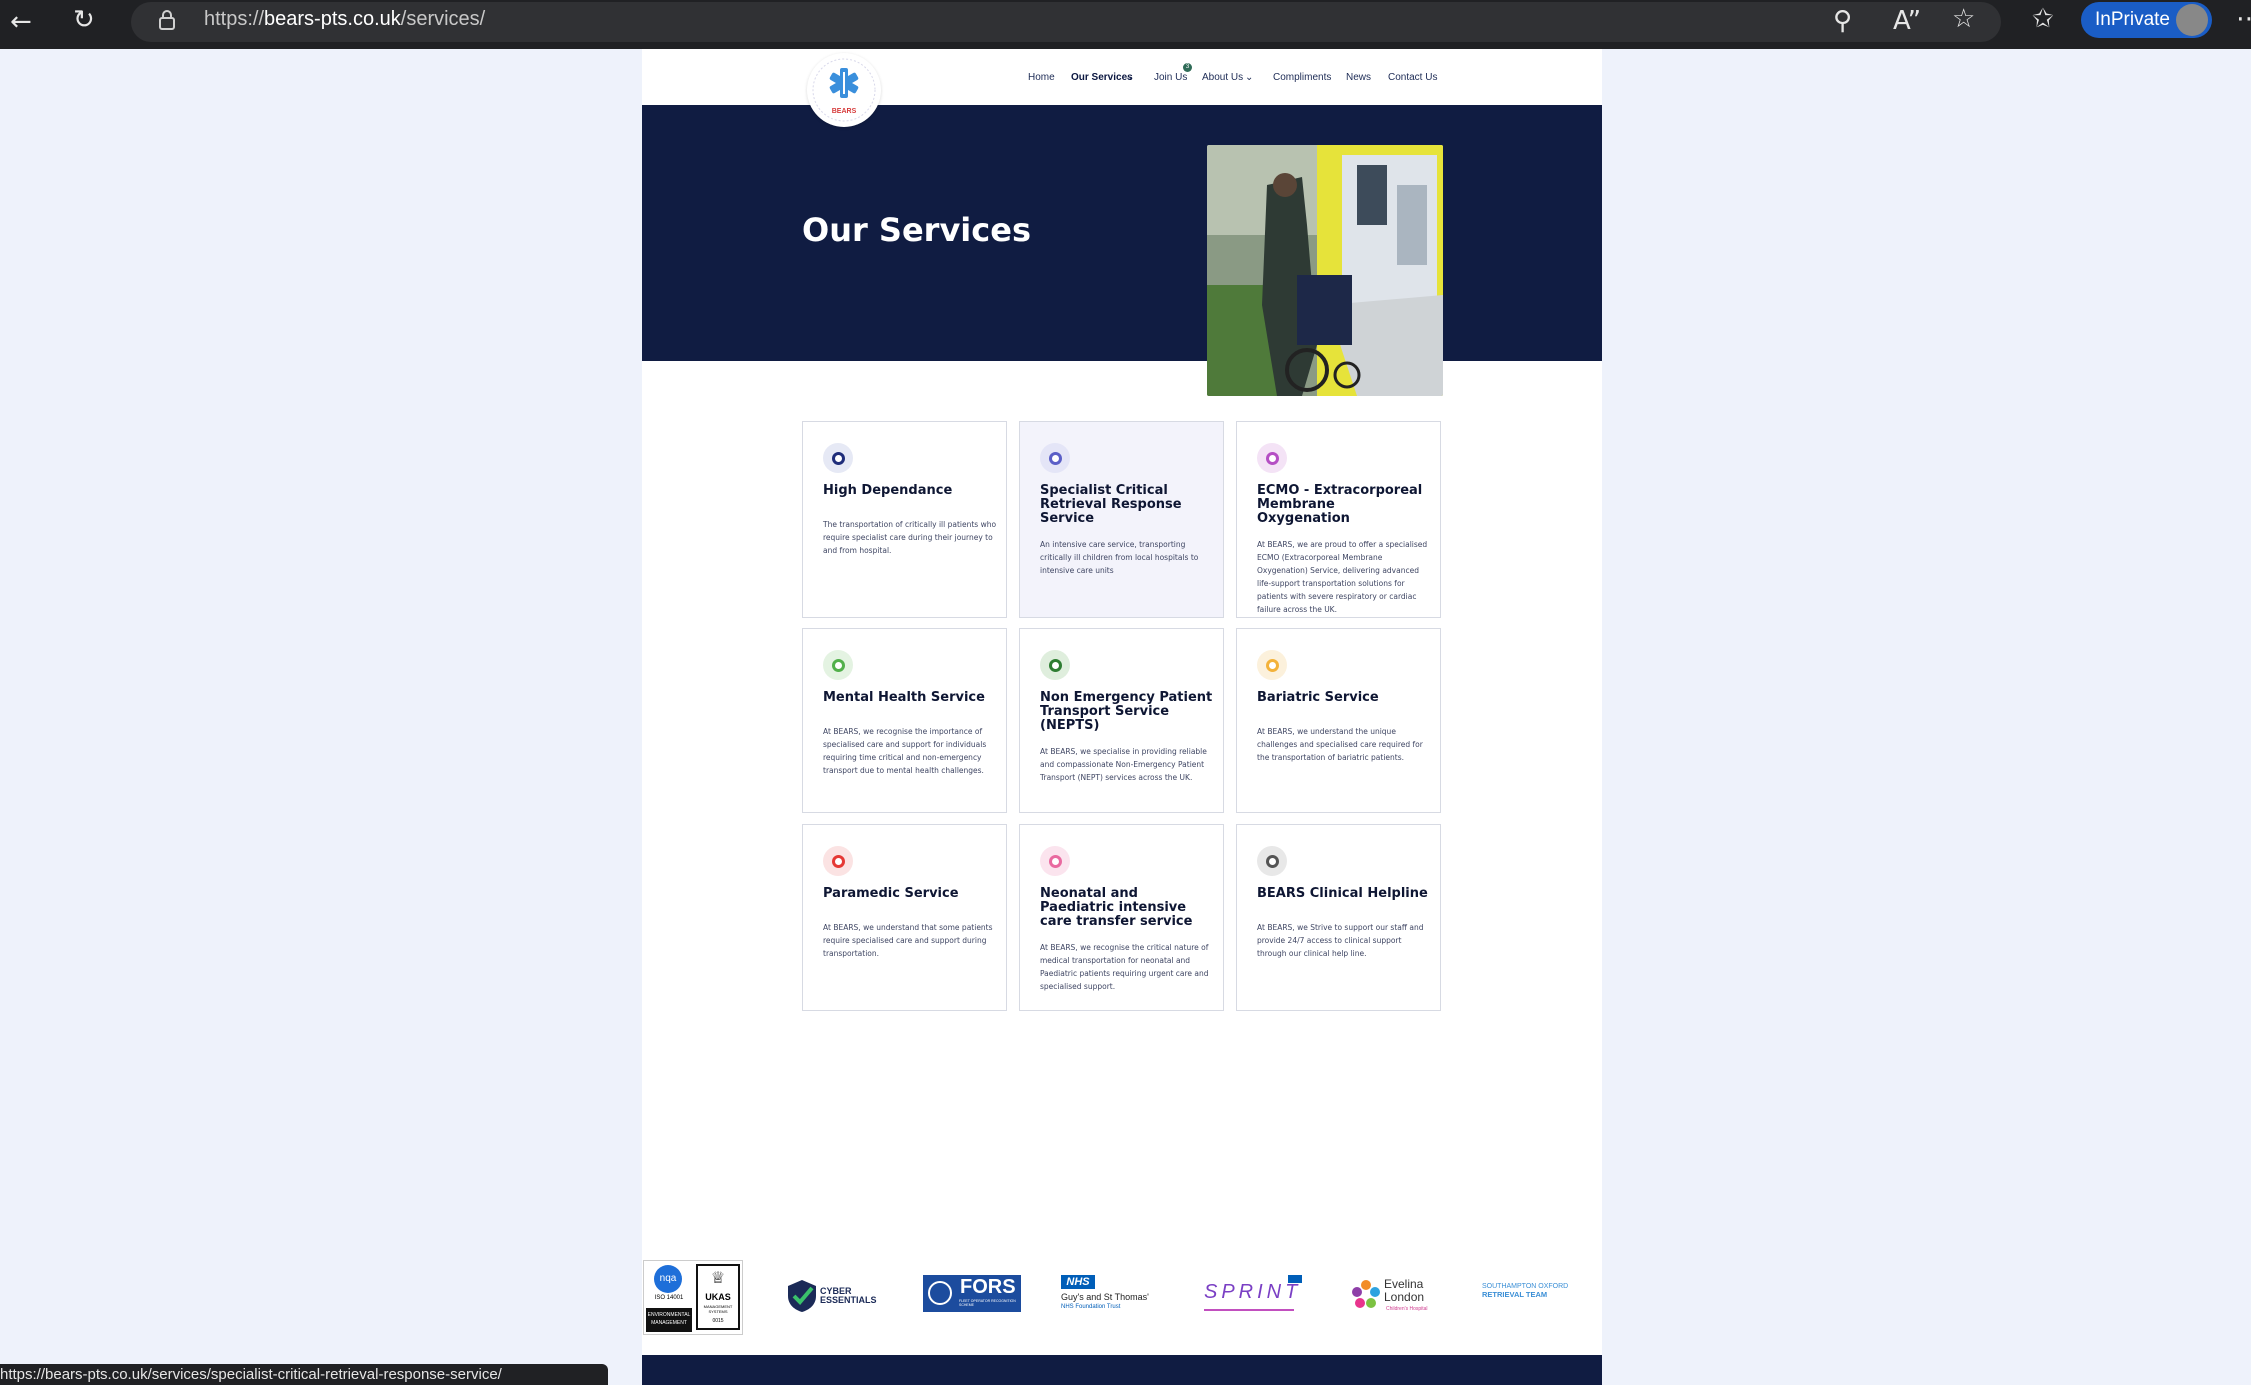 The image size is (2251, 1385). Describe the element at coordinates (718, 1309) in the screenshot. I see `ukas-sub: MANAGEMENT SYSTEMS` at that location.